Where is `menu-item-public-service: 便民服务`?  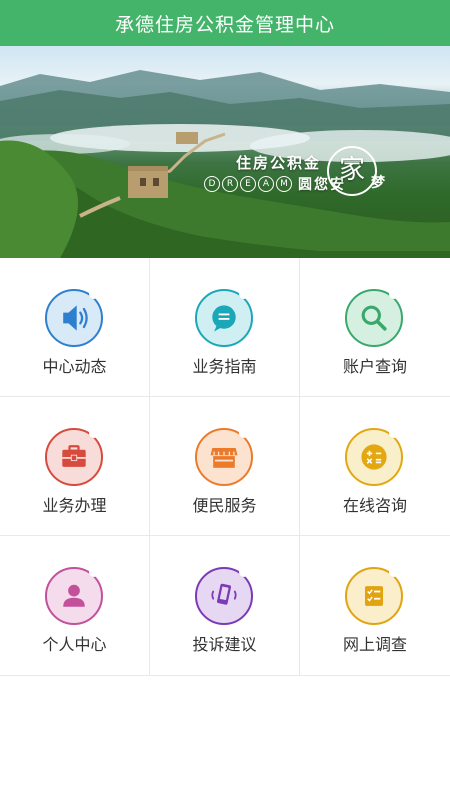 menu-item-public-service: 便民服务 is located at coordinates (225, 466).